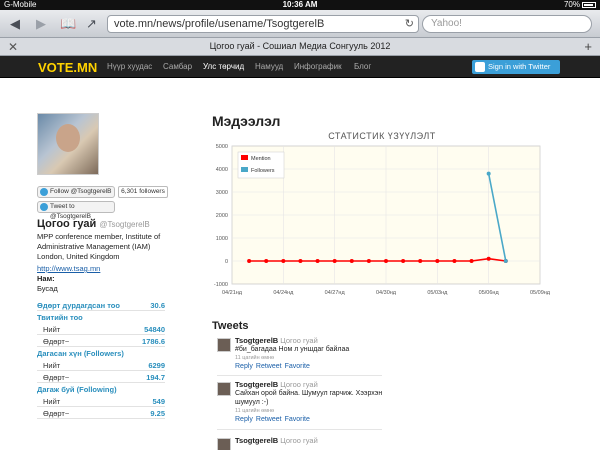 The height and width of the screenshot is (450, 600). I want to click on stat-value: 549, so click(158, 401).